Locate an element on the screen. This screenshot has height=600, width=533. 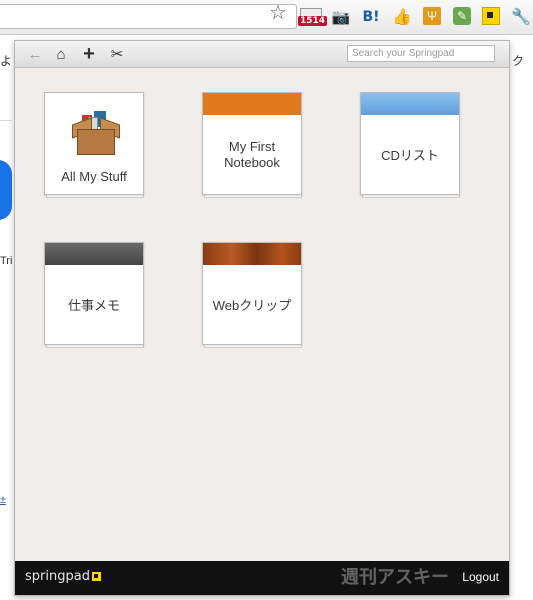
mail-extension-icon: 1514 is located at coordinates (313, 17).